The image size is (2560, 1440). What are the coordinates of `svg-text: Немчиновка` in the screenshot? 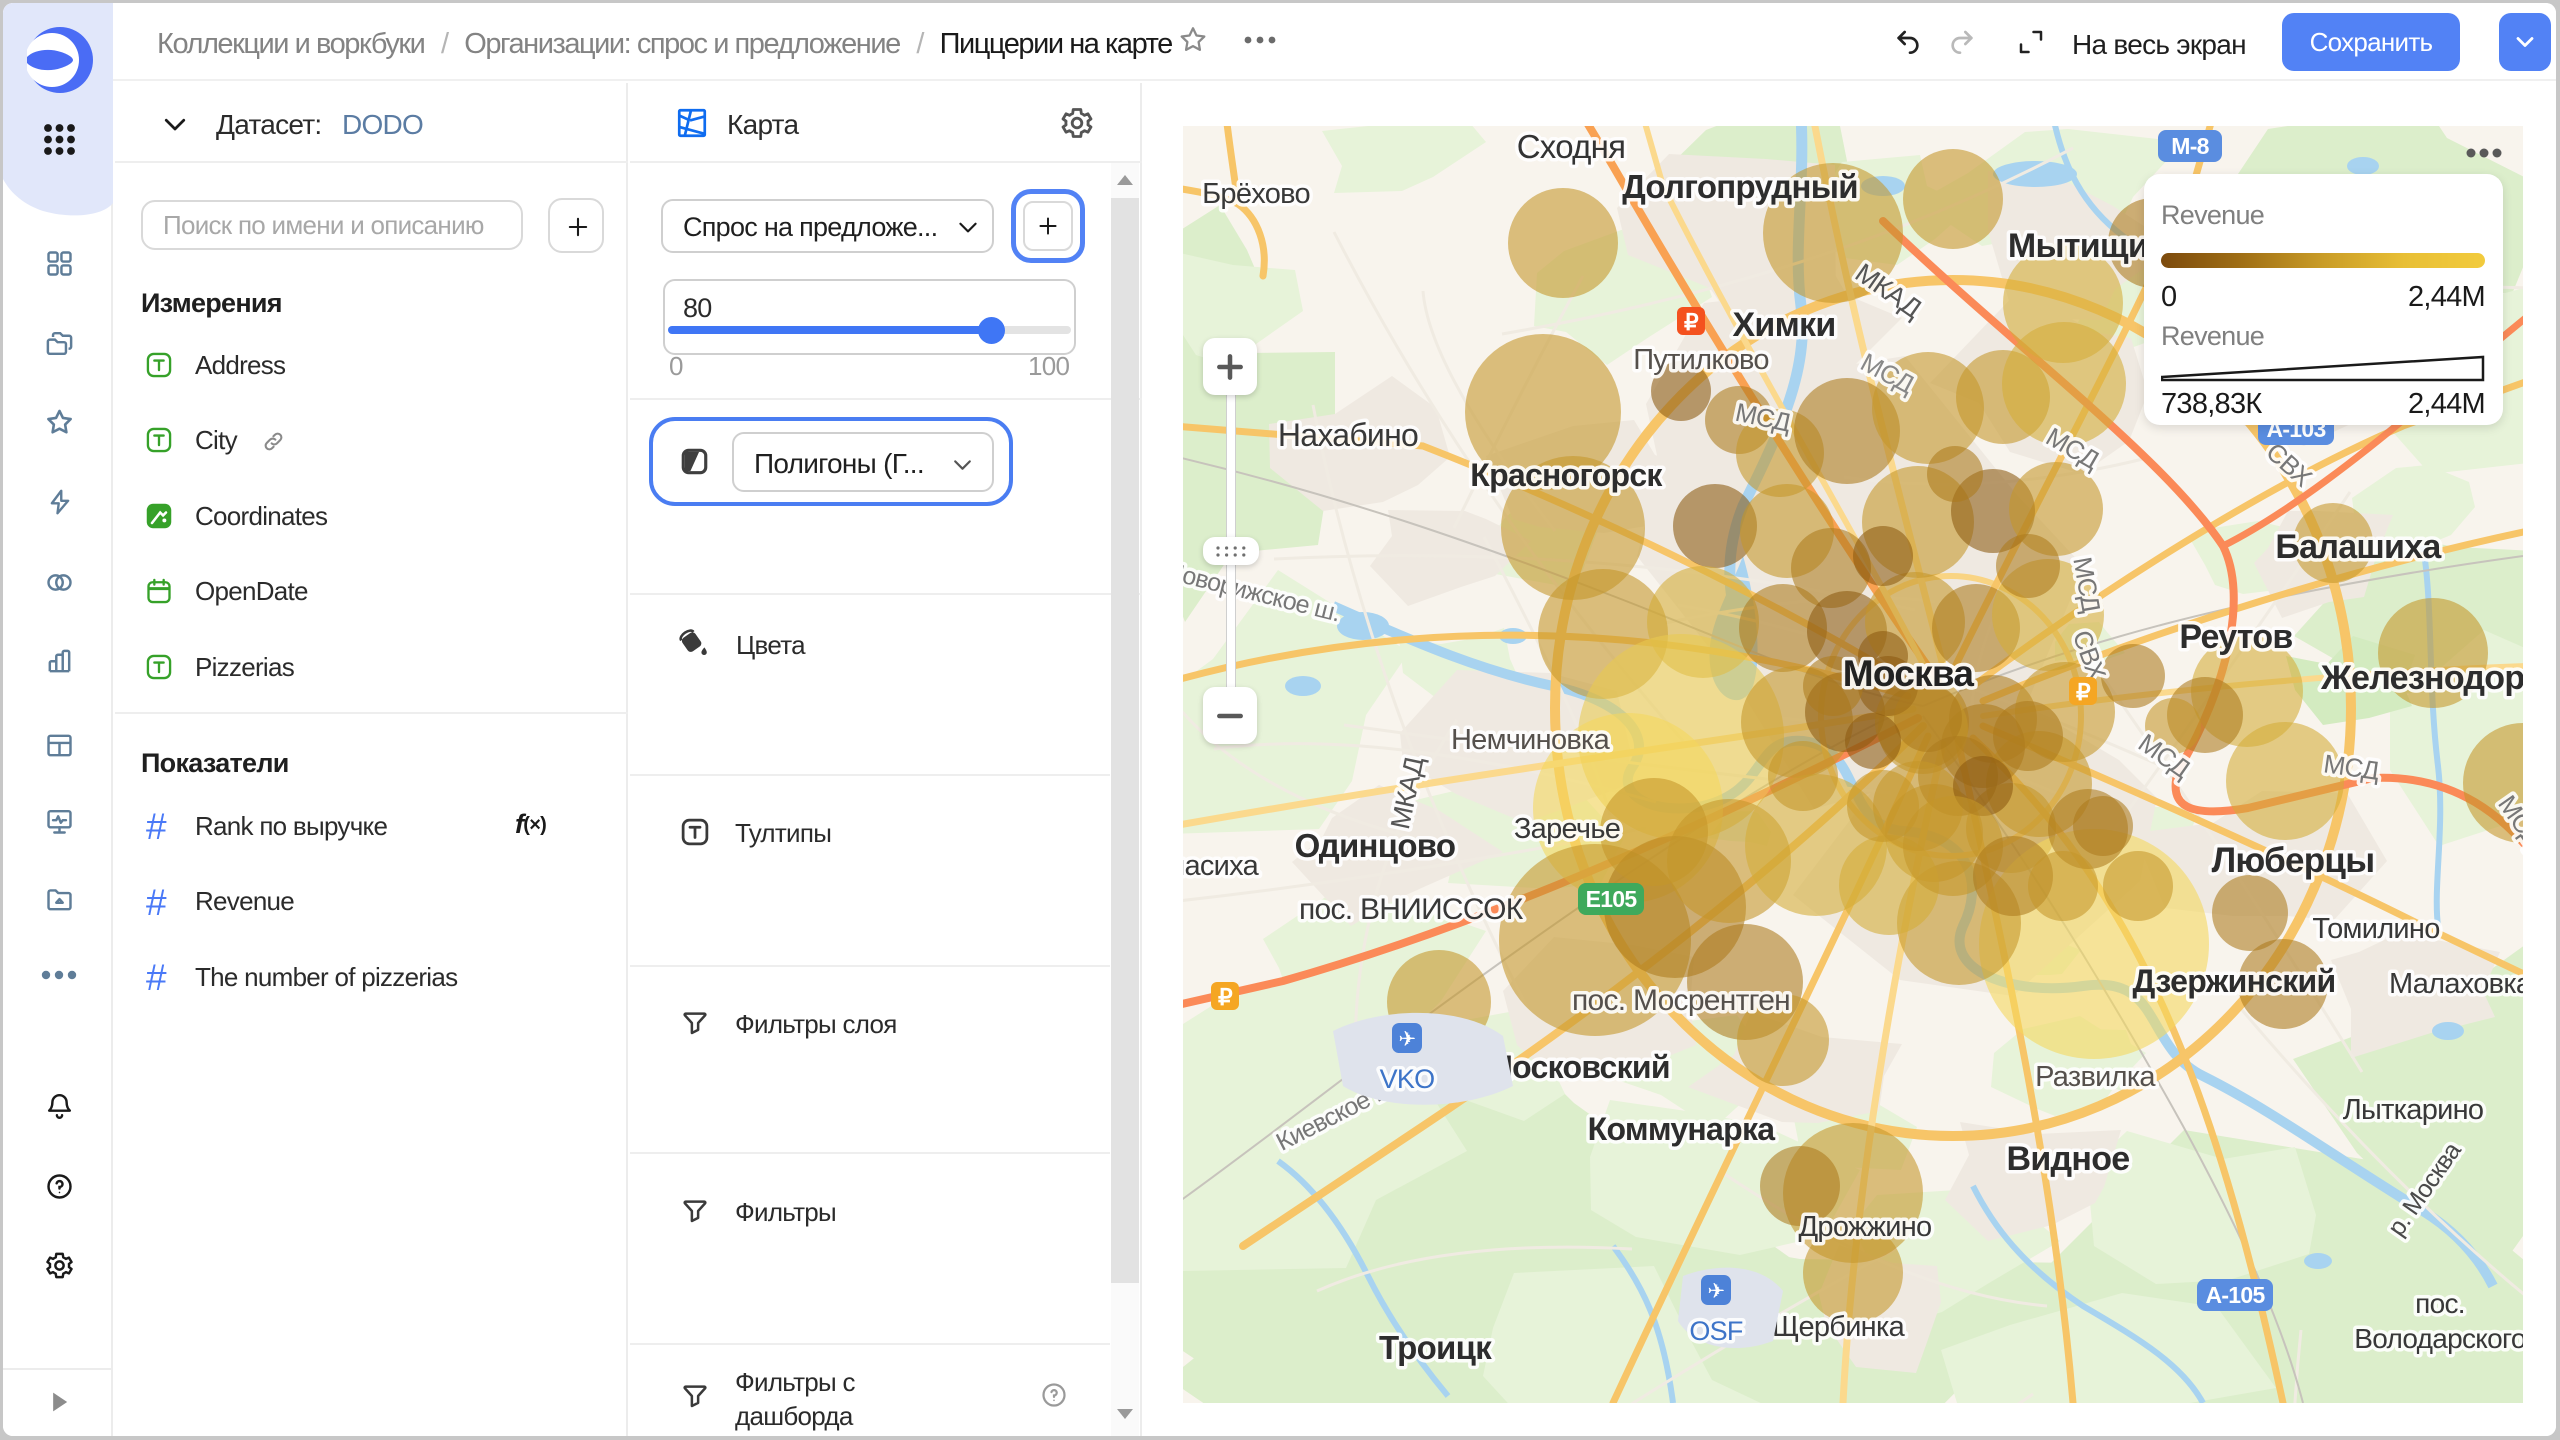 It's located at (1531, 740).